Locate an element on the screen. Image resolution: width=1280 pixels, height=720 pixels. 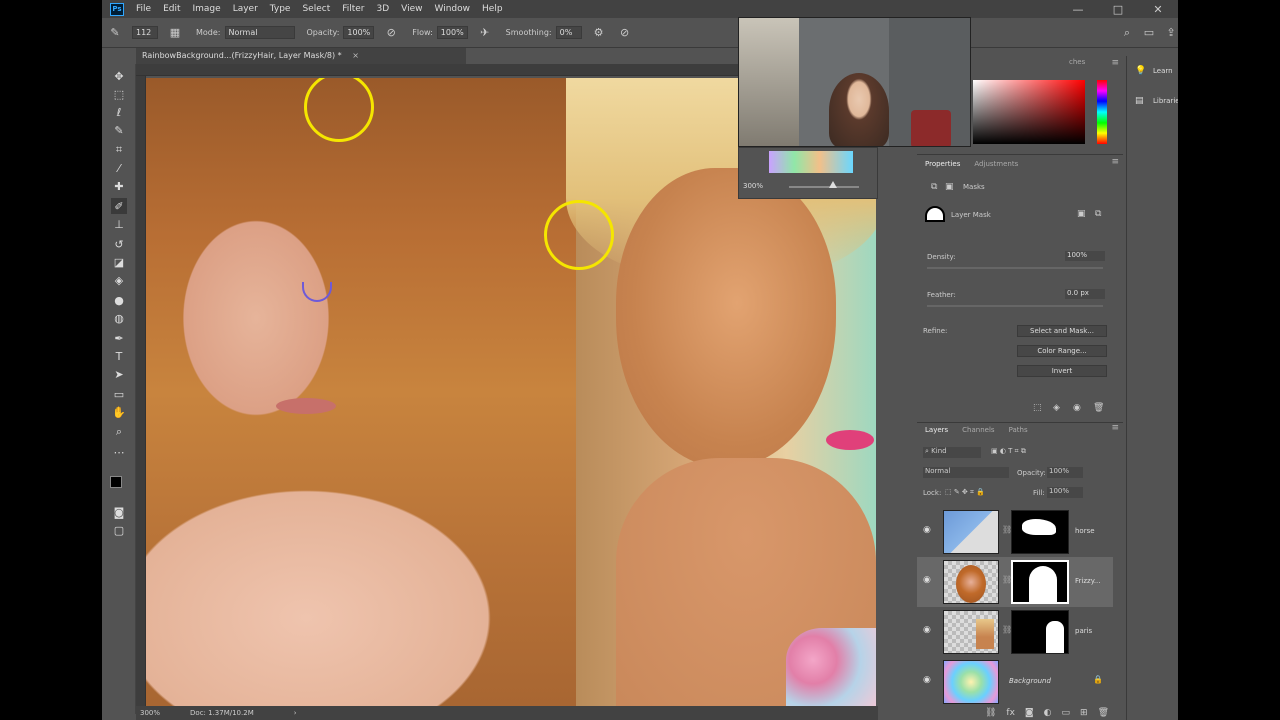
vector-mask-icon: ▣ is located at coordinates (949, 187).